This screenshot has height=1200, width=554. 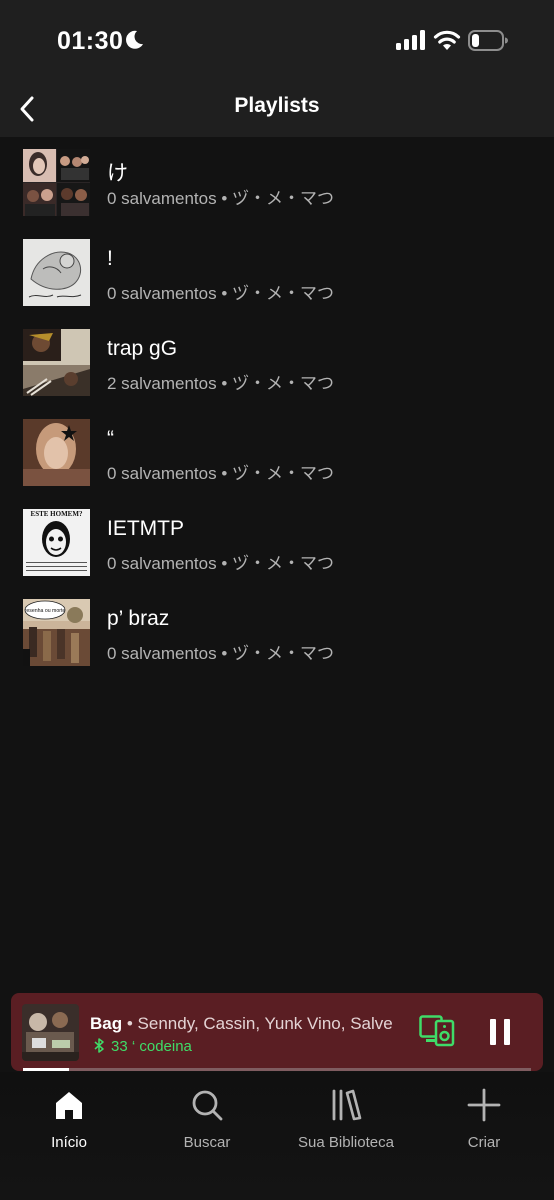 What do you see at coordinates (110, 438) in the screenshot?
I see `playlist-title: “` at bounding box center [110, 438].